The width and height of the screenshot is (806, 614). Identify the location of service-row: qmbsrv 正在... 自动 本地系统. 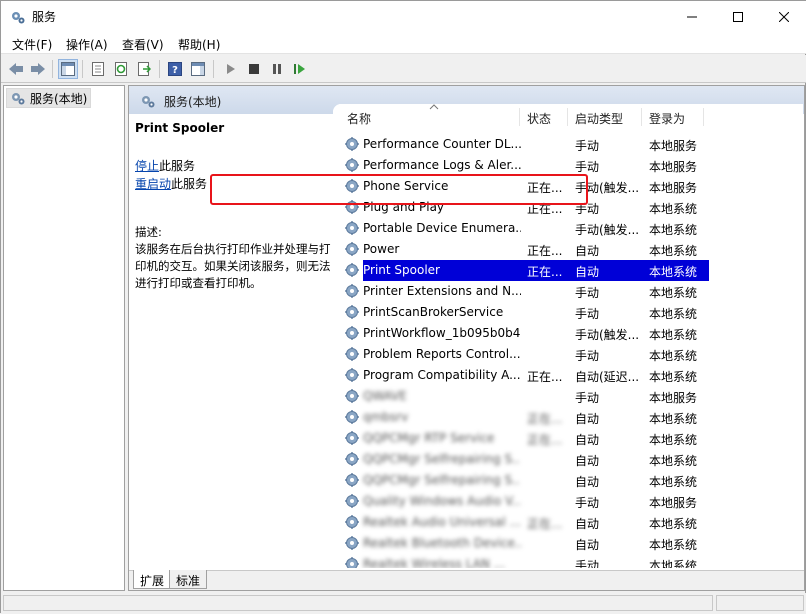
(533, 417).